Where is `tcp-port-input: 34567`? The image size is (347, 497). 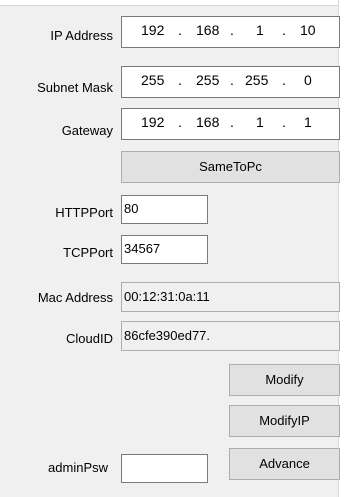
tcp-port-input: 34567 is located at coordinates (164, 249).